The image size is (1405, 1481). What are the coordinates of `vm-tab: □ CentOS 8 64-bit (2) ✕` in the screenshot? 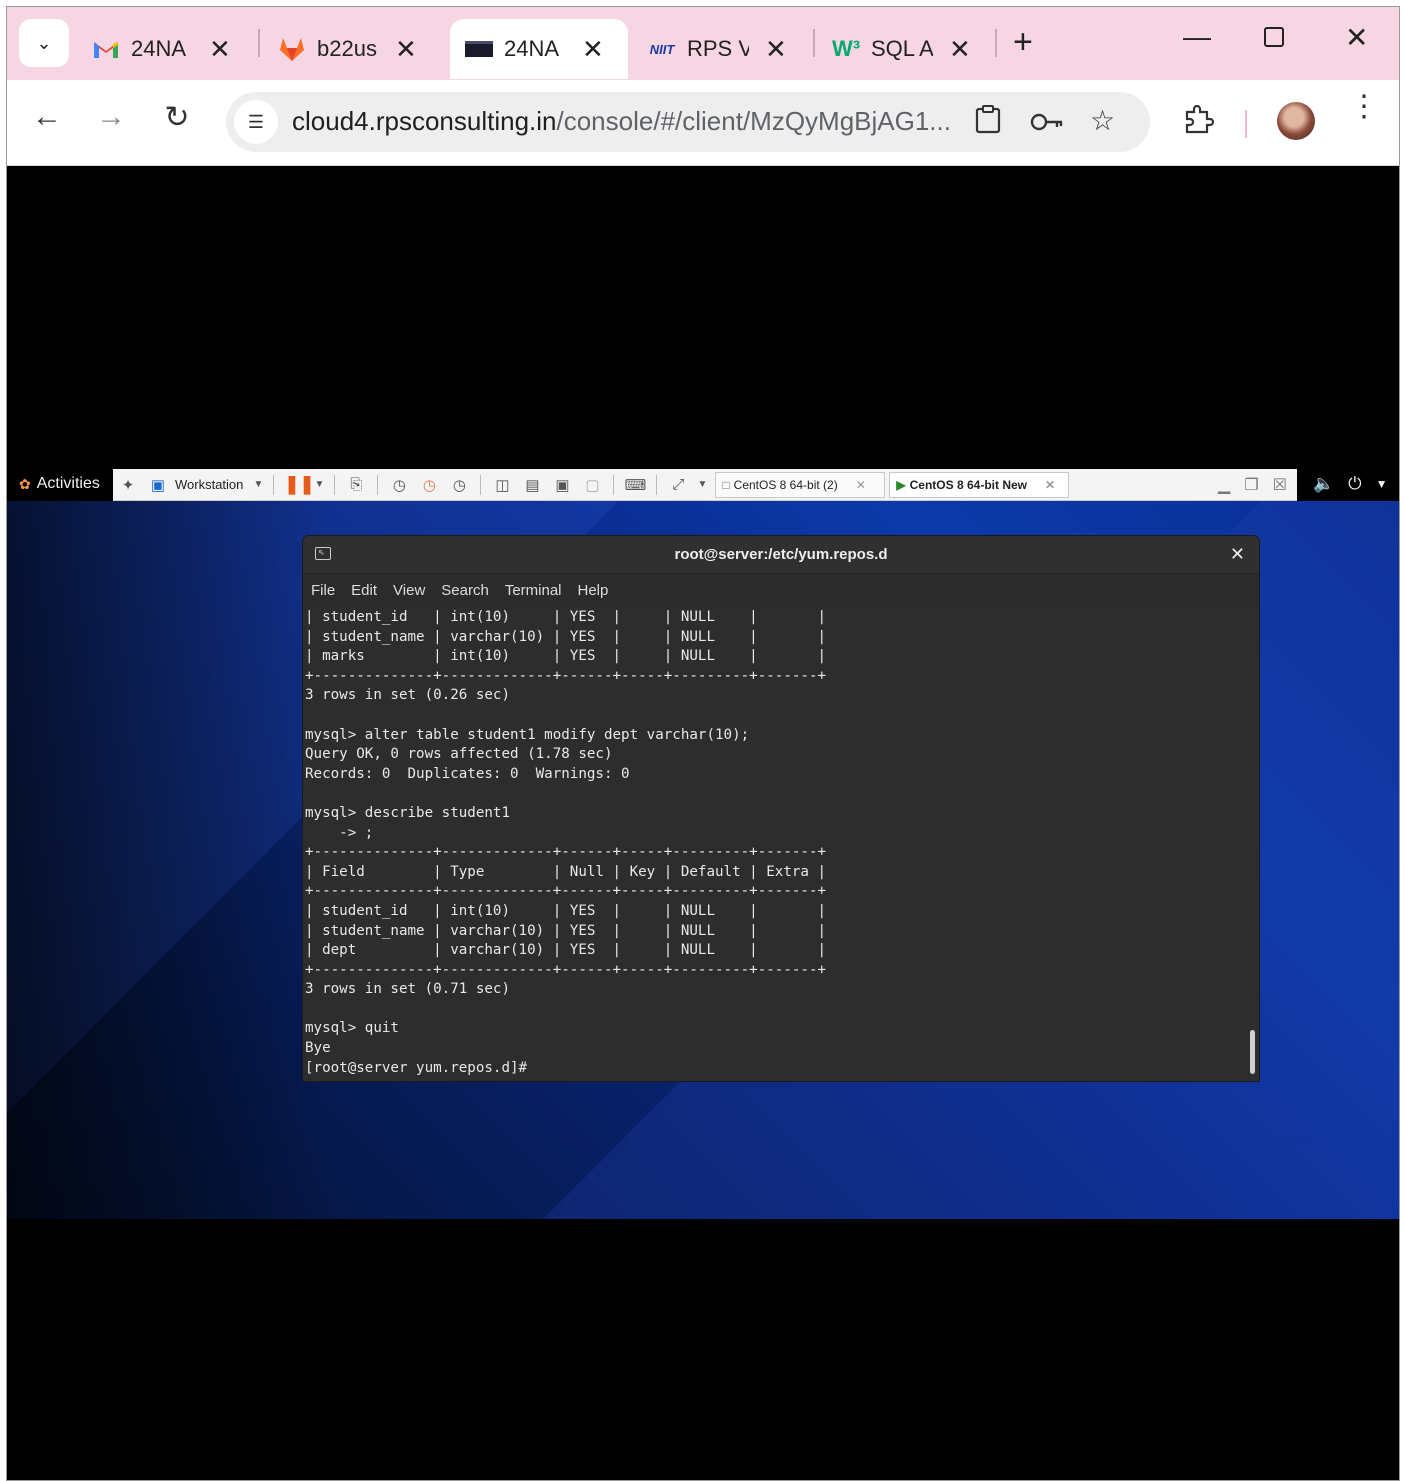 It's located at (800, 484).